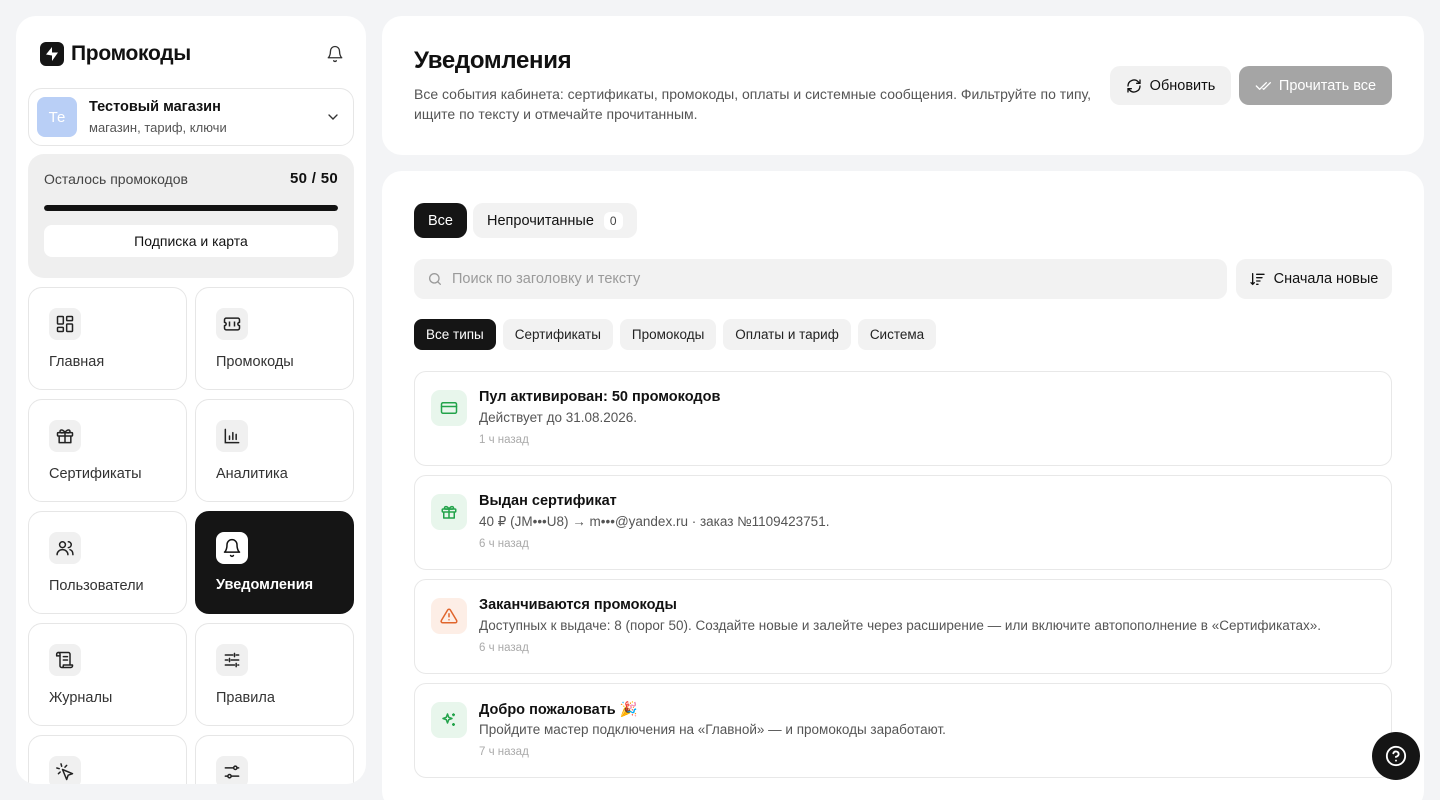  I want to click on quota-label: Осталось промокодов, so click(116, 178).